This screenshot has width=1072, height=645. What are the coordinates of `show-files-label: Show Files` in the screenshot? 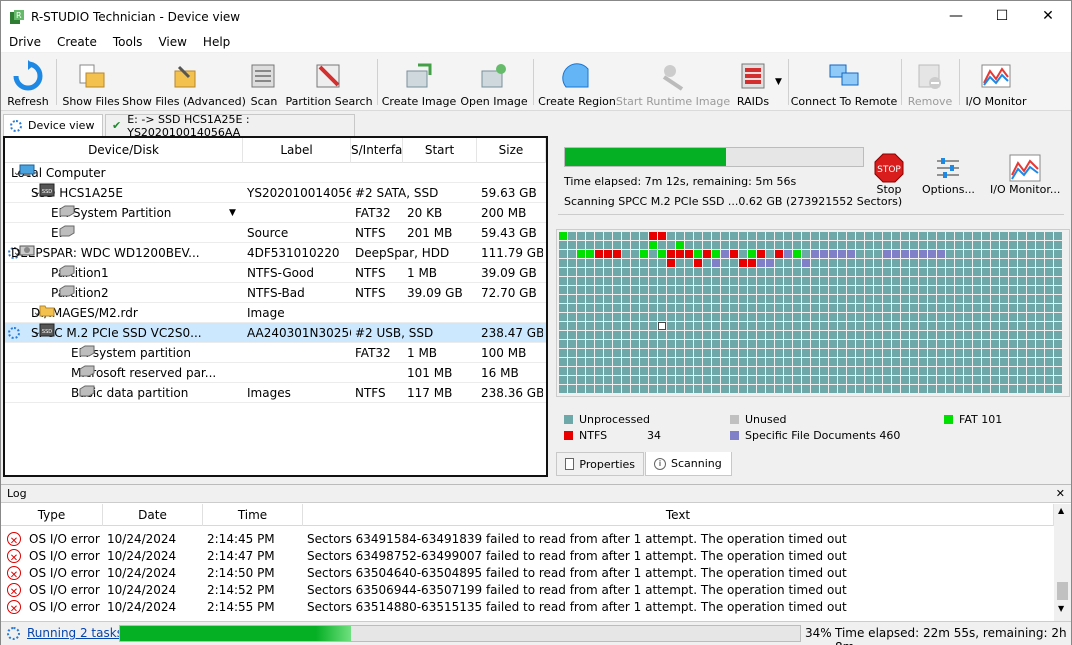 It's located at (91, 101).